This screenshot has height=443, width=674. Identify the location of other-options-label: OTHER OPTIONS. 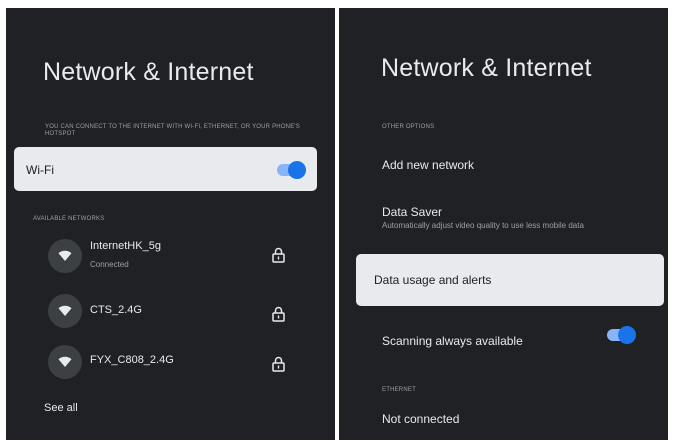
(408, 127).